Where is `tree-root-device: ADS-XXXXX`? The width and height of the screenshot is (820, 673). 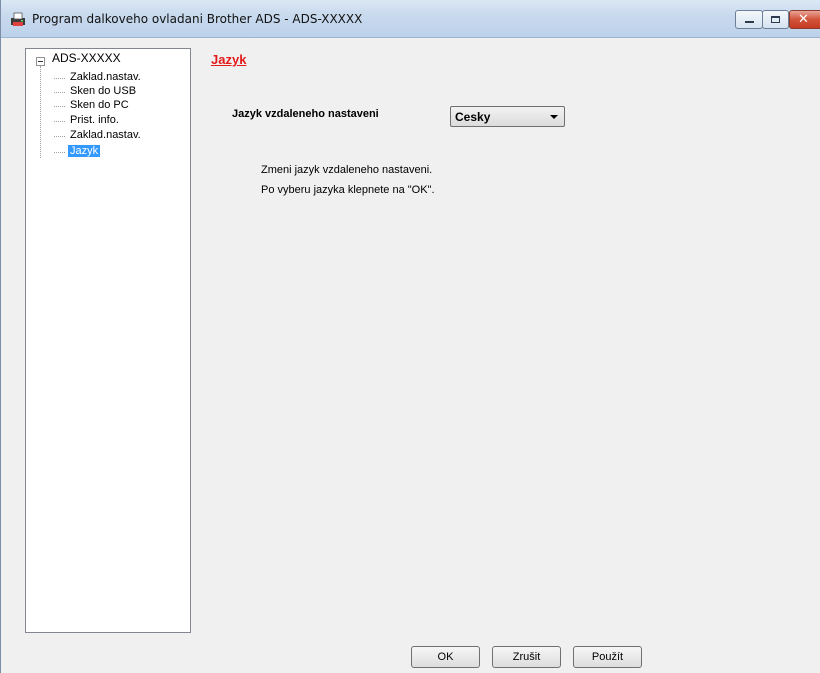 tree-root-device: ADS-XXXXX is located at coordinates (86, 58).